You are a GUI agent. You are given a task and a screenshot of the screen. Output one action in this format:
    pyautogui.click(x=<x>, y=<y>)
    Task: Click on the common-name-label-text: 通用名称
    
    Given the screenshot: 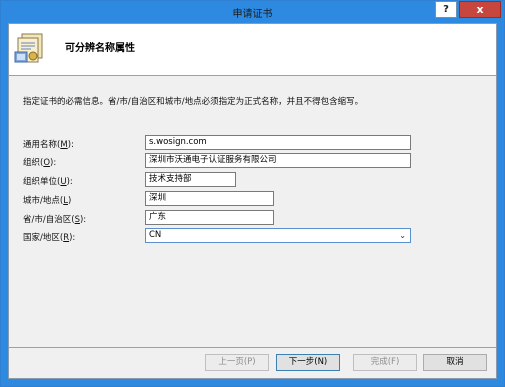 What is the action you would take?
    pyautogui.click(x=40, y=145)
    